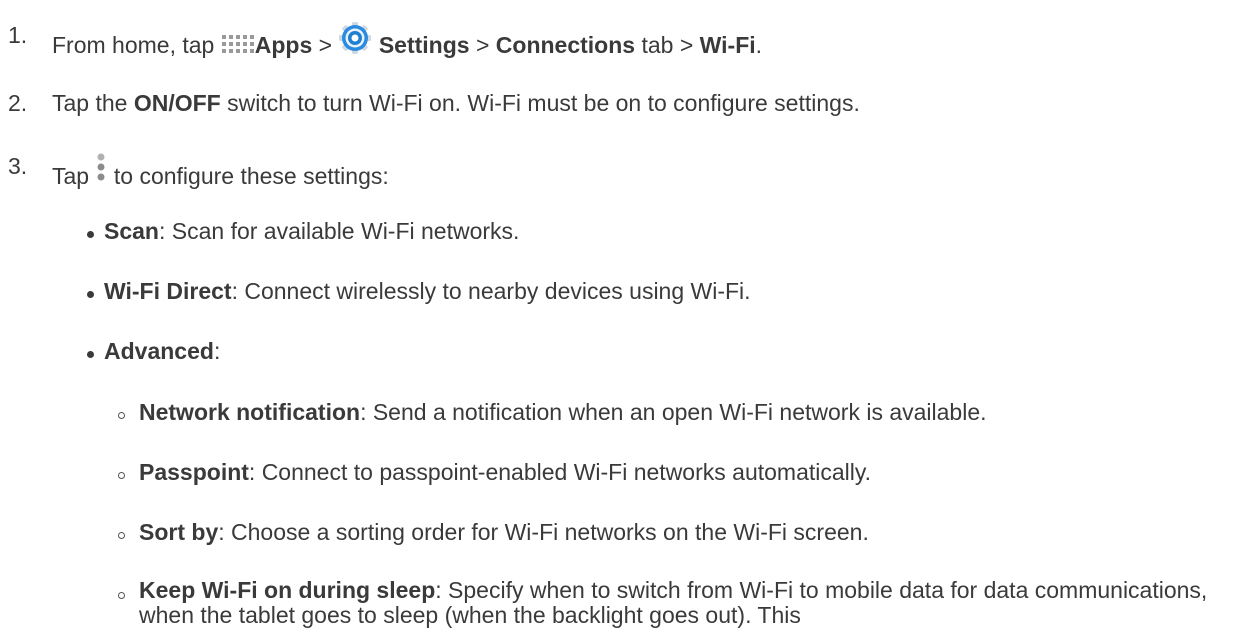  I want to click on step-3-lead: Tap, so click(71, 176).